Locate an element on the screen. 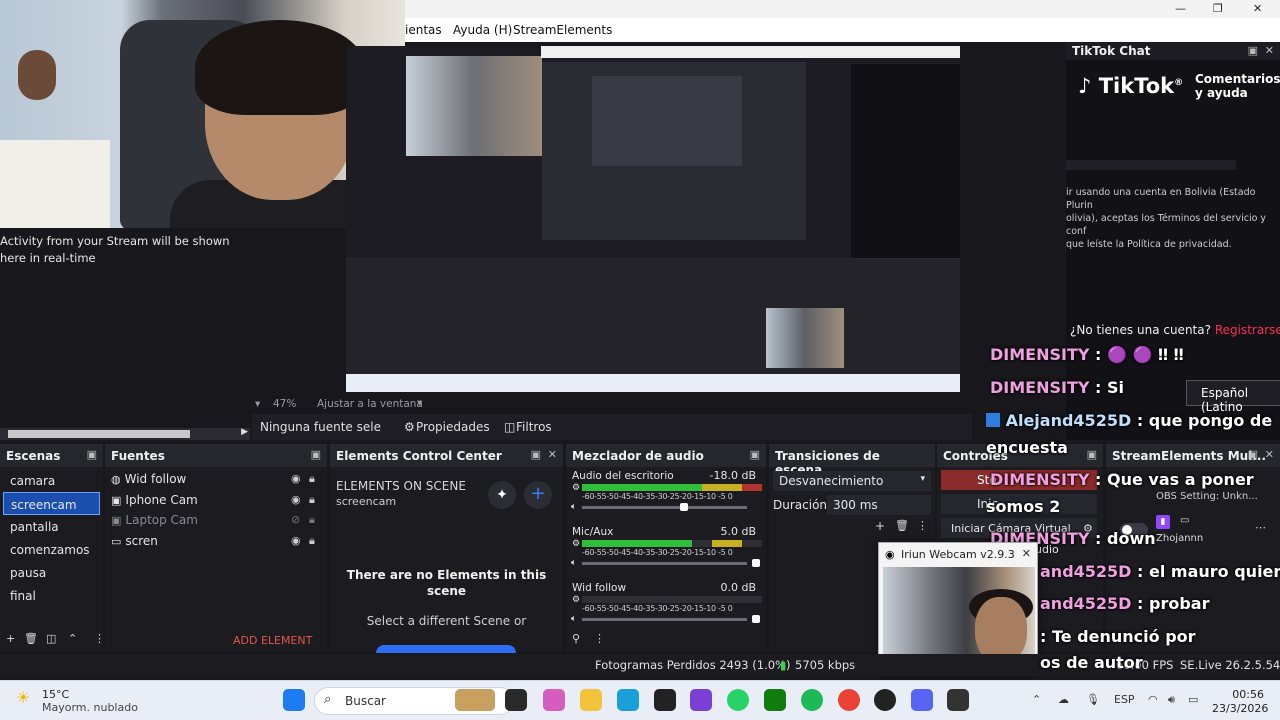 This screenshot has width=1280, height=720. weather-temp: 15°C is located at coordinates (55, 694).